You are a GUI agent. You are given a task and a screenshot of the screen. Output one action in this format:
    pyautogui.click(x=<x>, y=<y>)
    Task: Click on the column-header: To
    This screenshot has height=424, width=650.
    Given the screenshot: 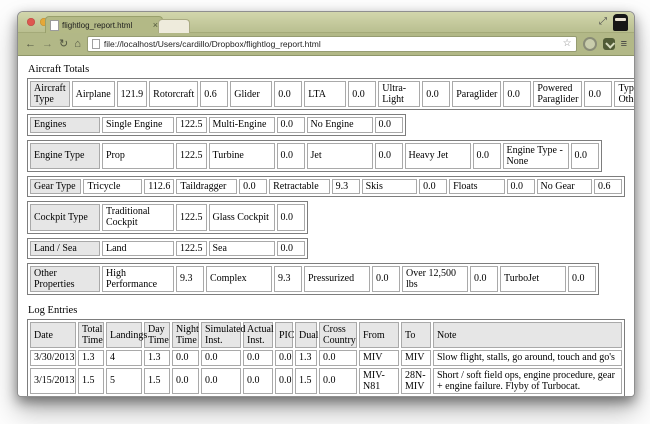 What is the action you would take?
    pyautogui.click(x=416, y=335)
    